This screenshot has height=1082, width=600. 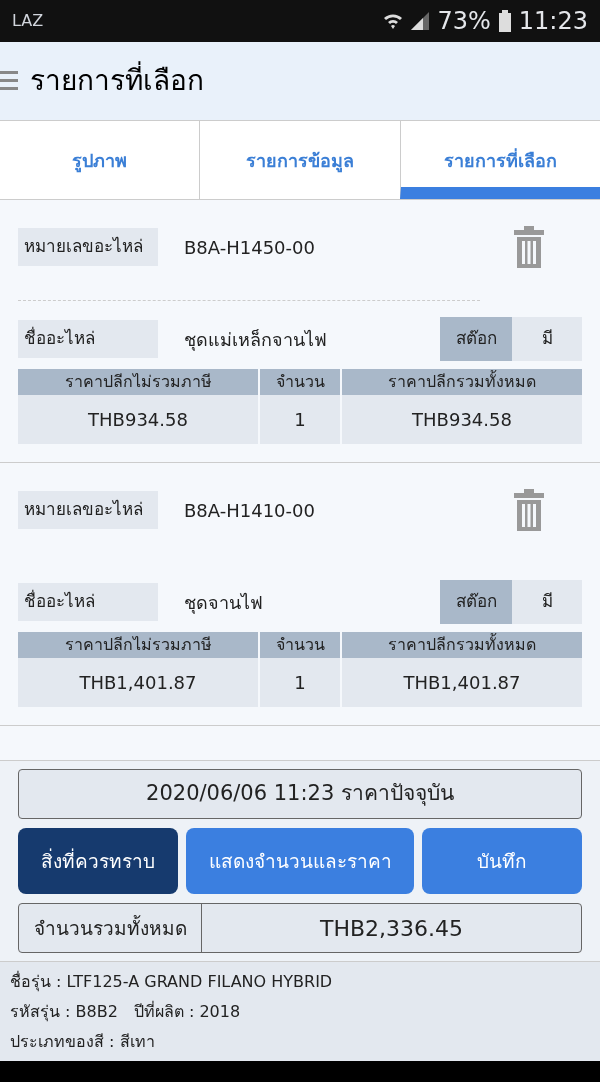 I want to click on action-button: บันทึก, so click(x=502, y=861).